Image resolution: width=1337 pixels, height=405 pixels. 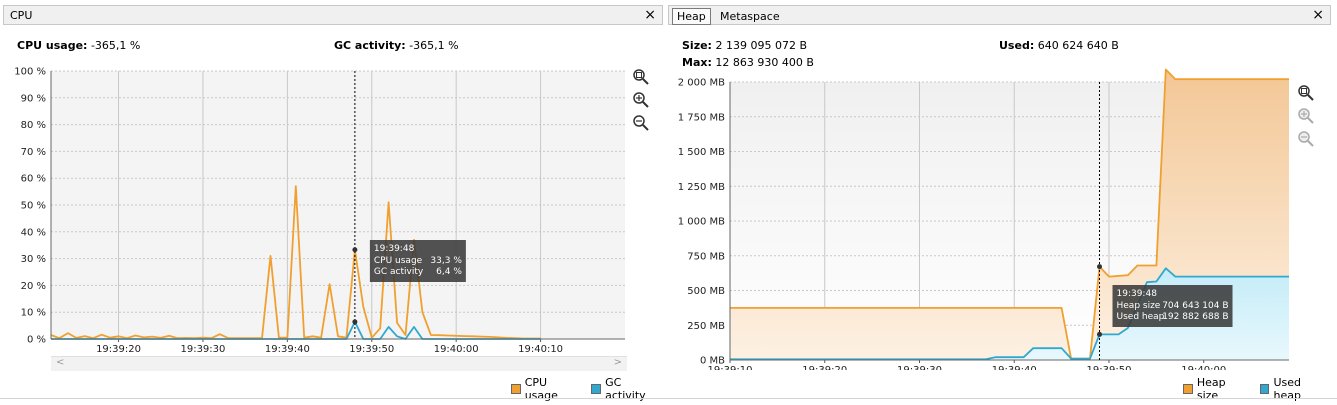 I want to click on heap-y-tick-label: 1 500 MB, so click(x=701, y=152).